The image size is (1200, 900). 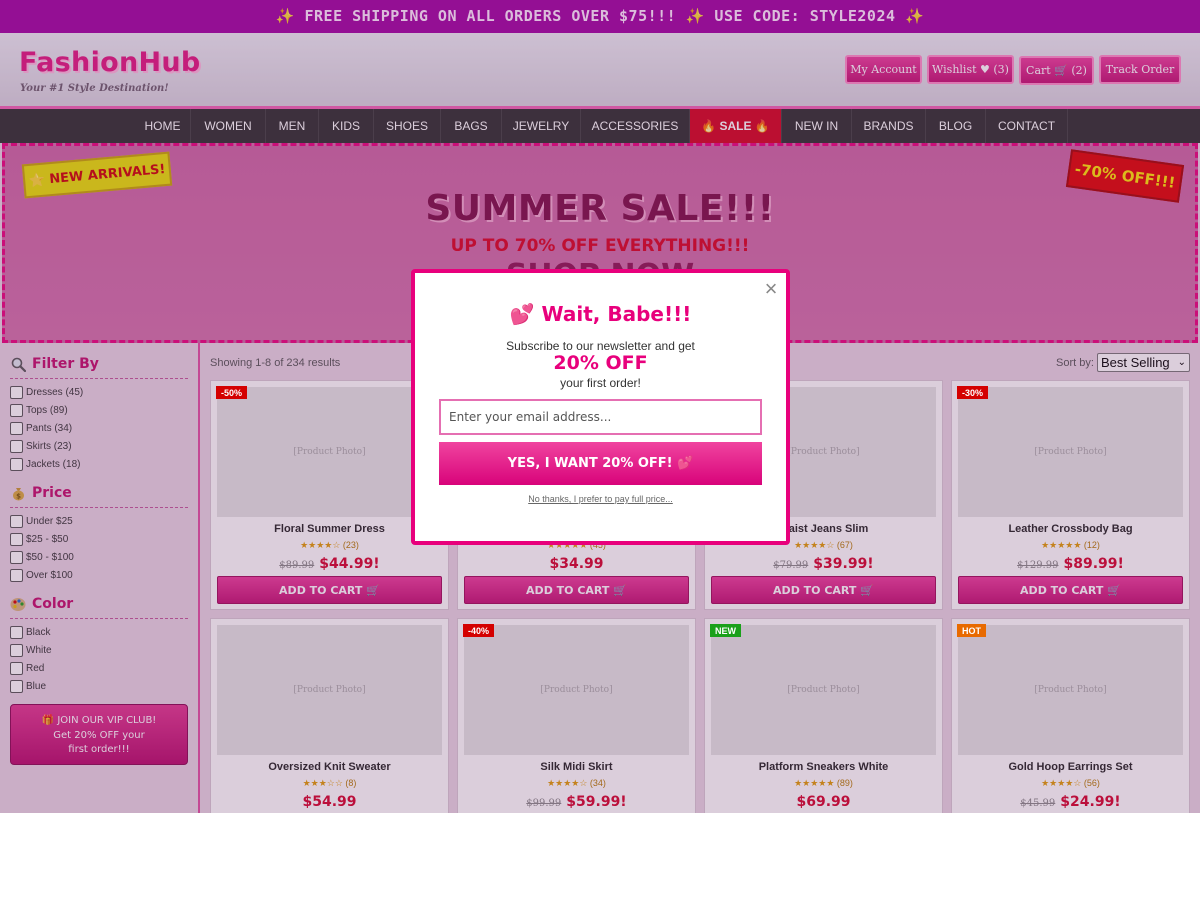 I want to click on modal-title: 💕 Wait, Babe!!!, so click(x=600, y=314).